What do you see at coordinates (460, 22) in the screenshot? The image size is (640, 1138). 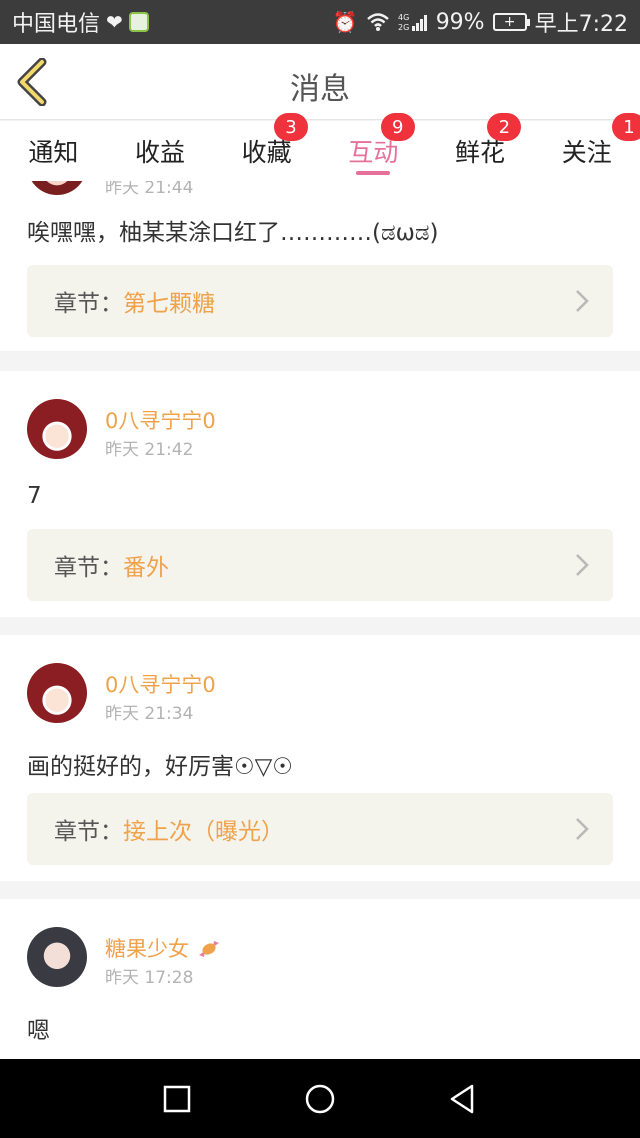 I see `battery-percent: 99%` at bounding box center [460, 22].